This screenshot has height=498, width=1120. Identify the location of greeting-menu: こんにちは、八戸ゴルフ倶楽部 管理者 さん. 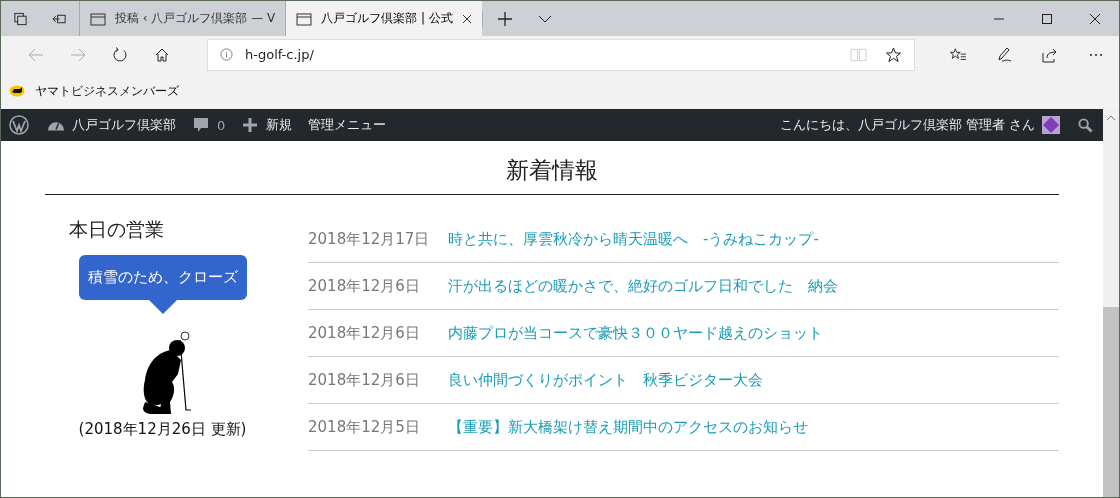
(919, 125).